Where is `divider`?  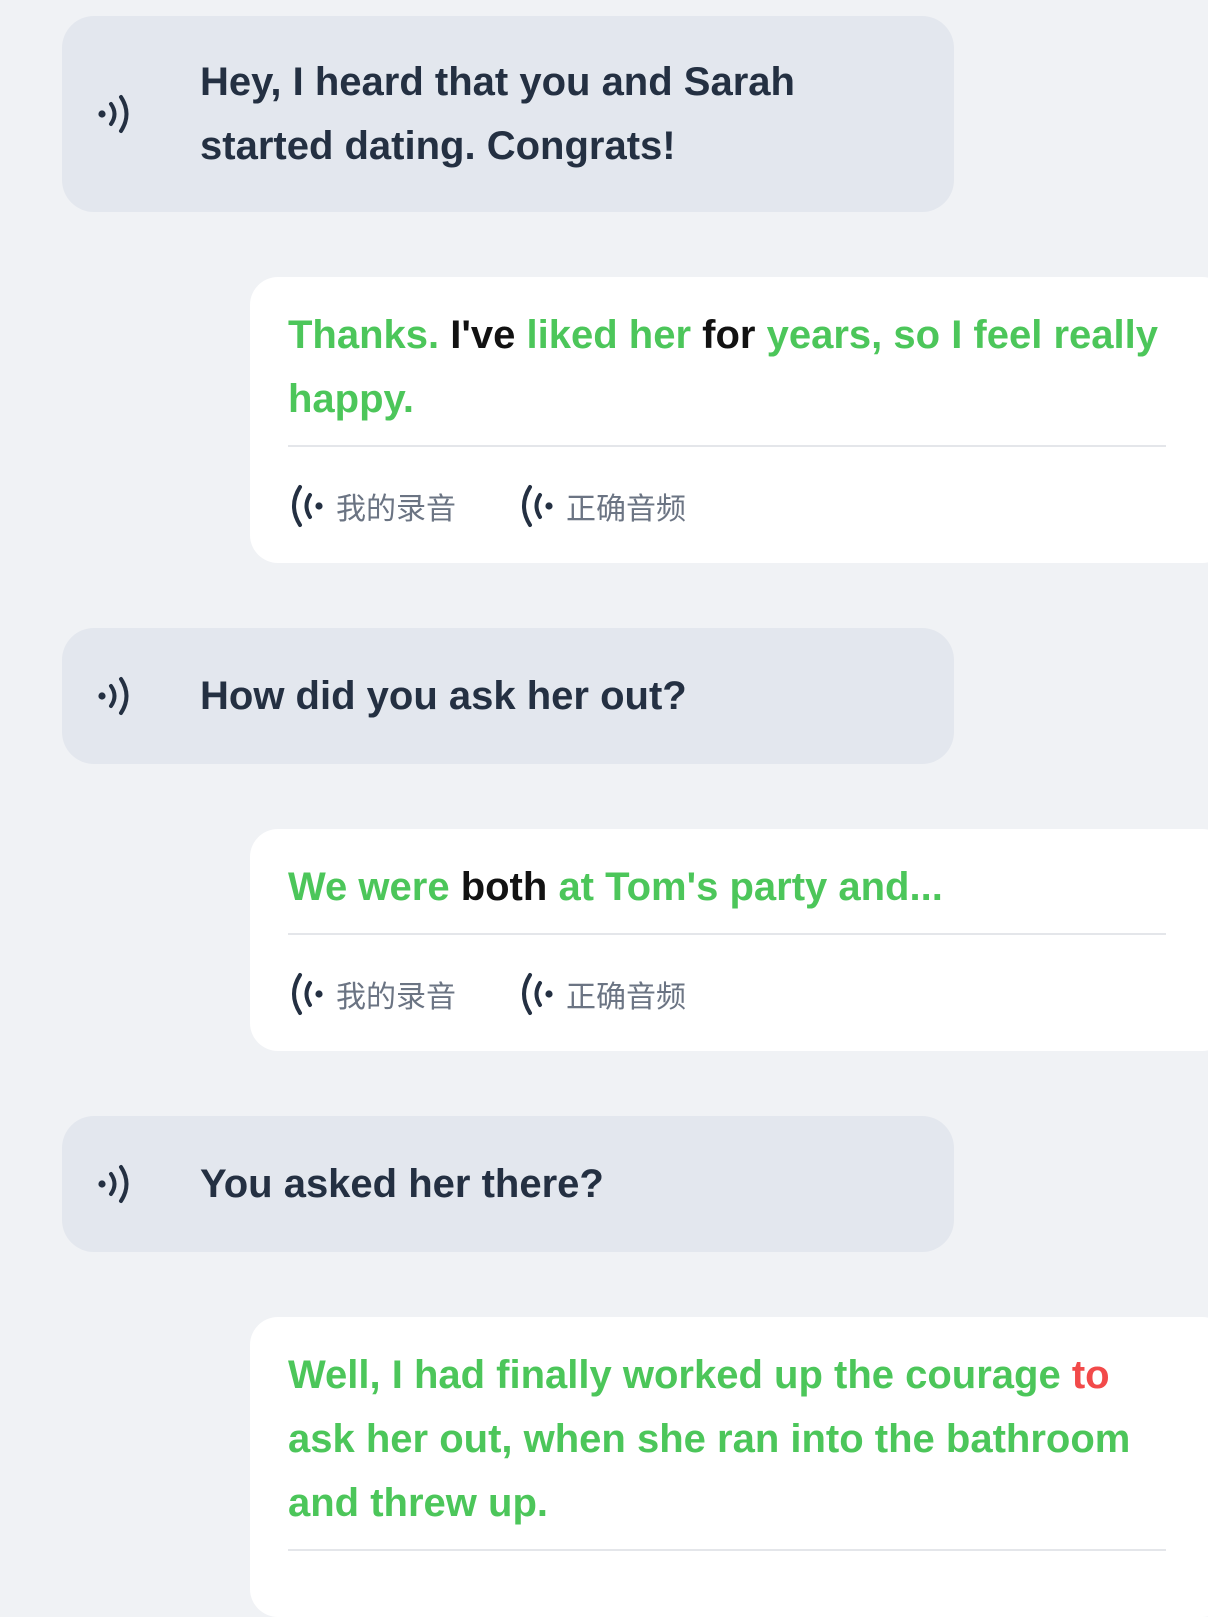 divider is located at coordinates (727, 1550).